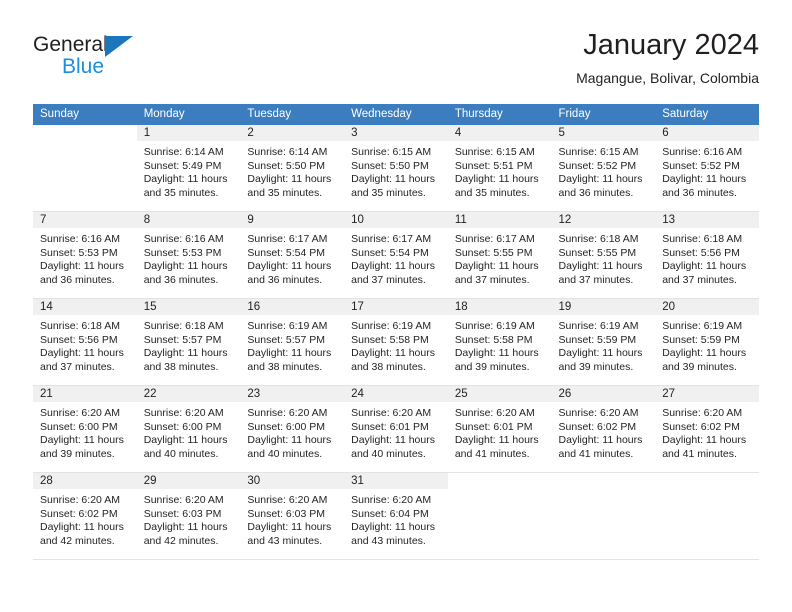 Image resolution: width=792 pixels, height=612 pixels. Describe the element at coordinates (600, 273) in the screenshot. I see `daylight-text: Daylight: 11 hours and 37 minutes.` at that location.